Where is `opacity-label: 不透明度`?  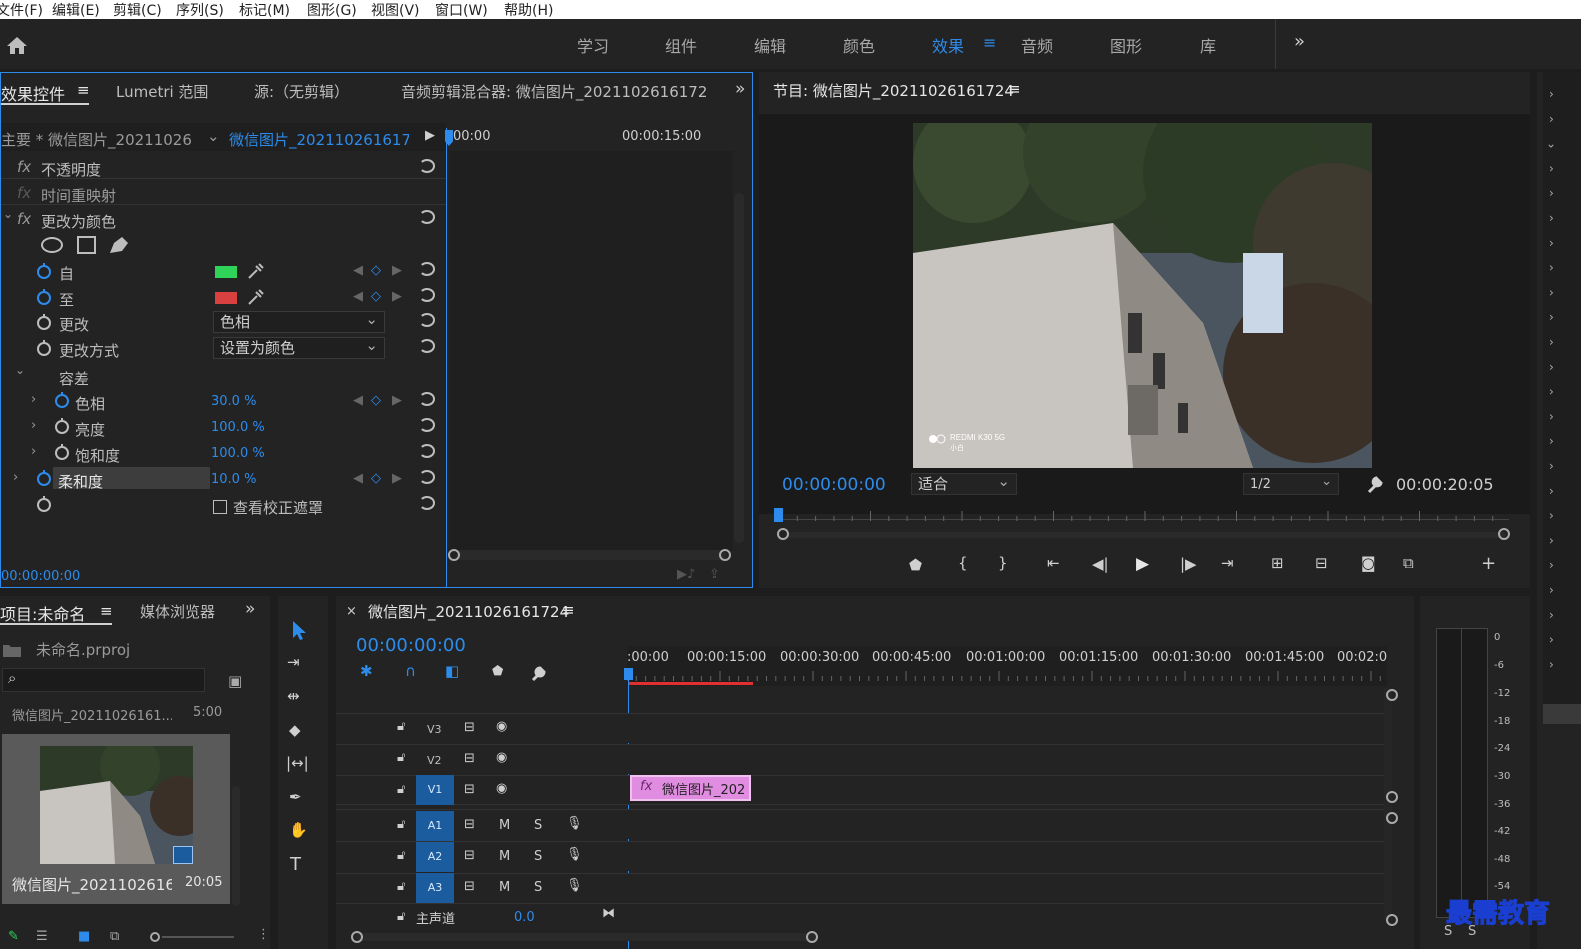 opacity-label: 不透明度 is located at coordinates (71, 169).